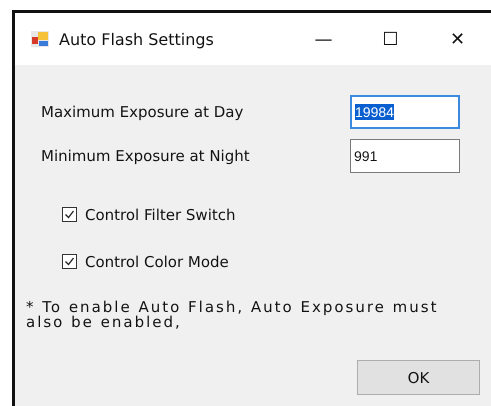 The width and height of the screenshot is (491, 406). I want to click on app-icon, so click(40, 39).